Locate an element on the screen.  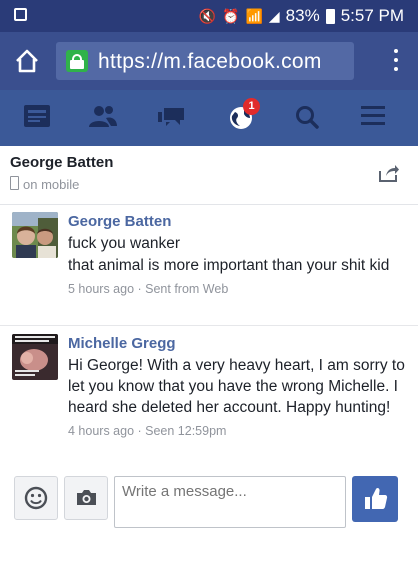
menu-icon is located at coordinates (373, 118).